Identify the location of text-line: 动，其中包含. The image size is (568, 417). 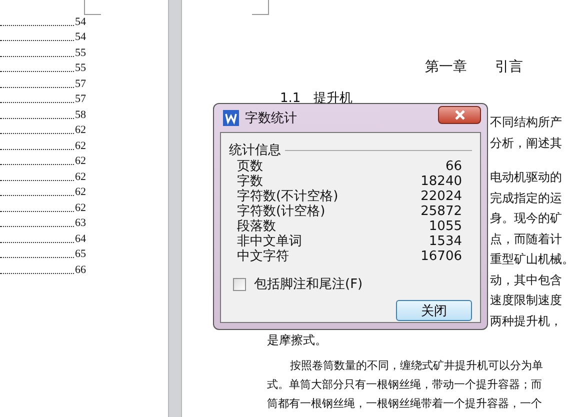
(526, 280).